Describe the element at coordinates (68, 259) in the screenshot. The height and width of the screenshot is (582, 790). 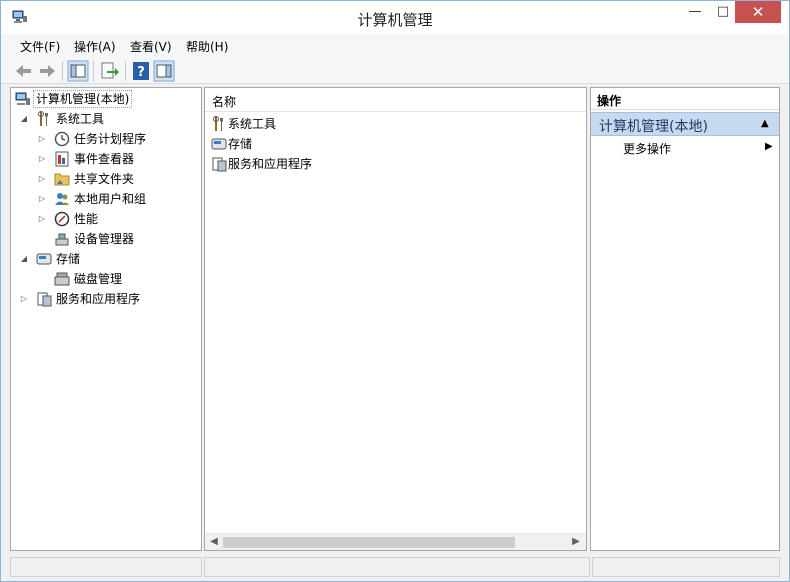
I see `tree-label-storage: 存储` at that location.